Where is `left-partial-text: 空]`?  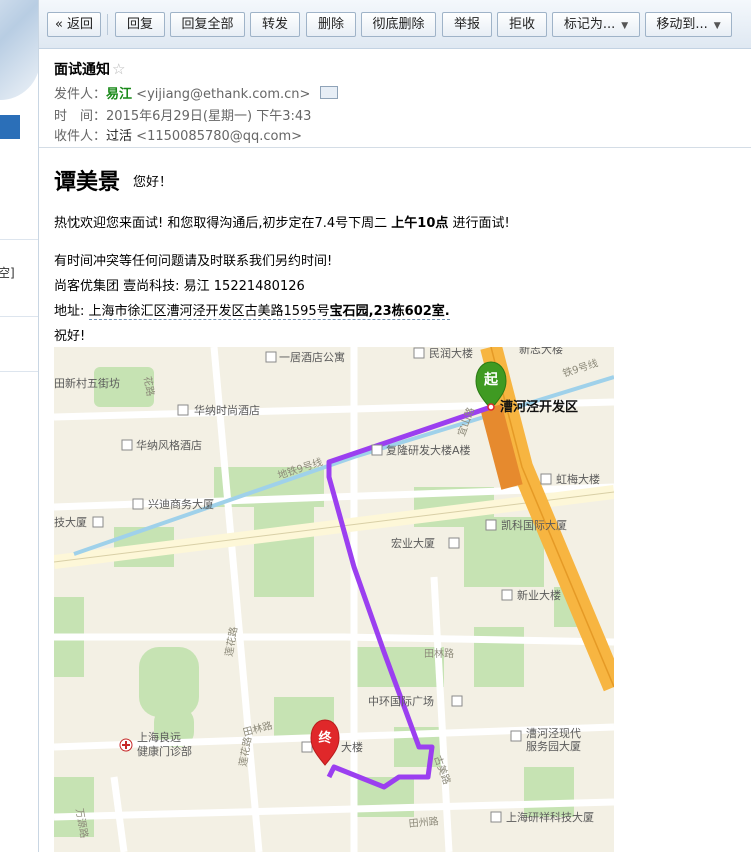
left-partial-text: 空] is located at coordinates (7, 273).